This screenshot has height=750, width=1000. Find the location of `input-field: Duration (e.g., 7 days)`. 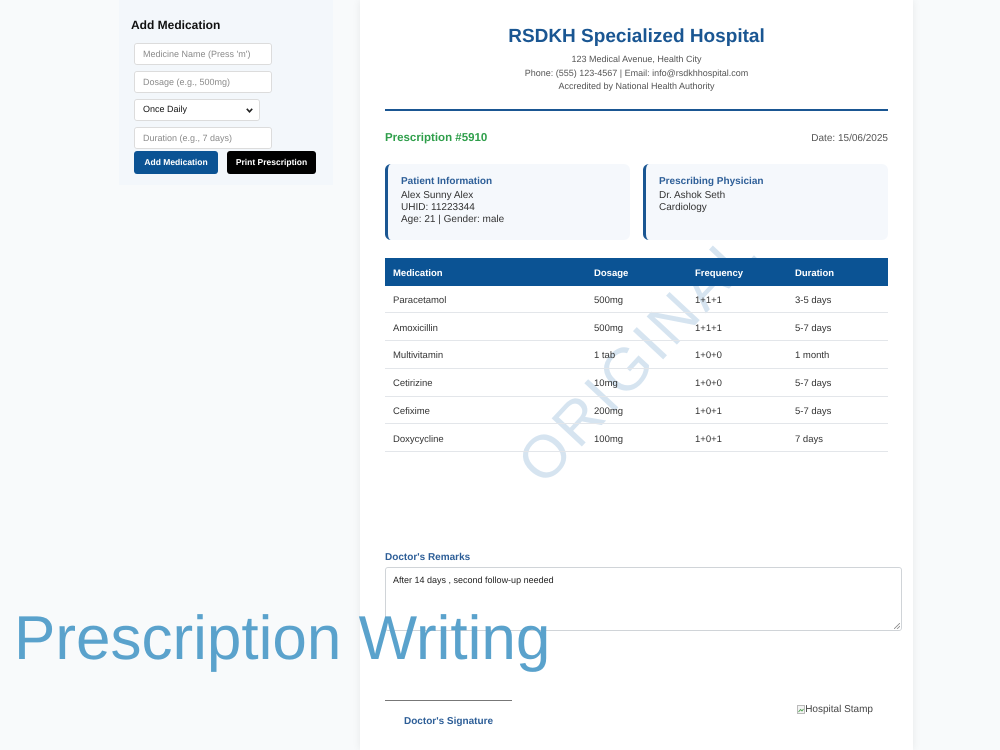

input-field: Duration (e.g., 7 days) is located at coordinates (203, 138).